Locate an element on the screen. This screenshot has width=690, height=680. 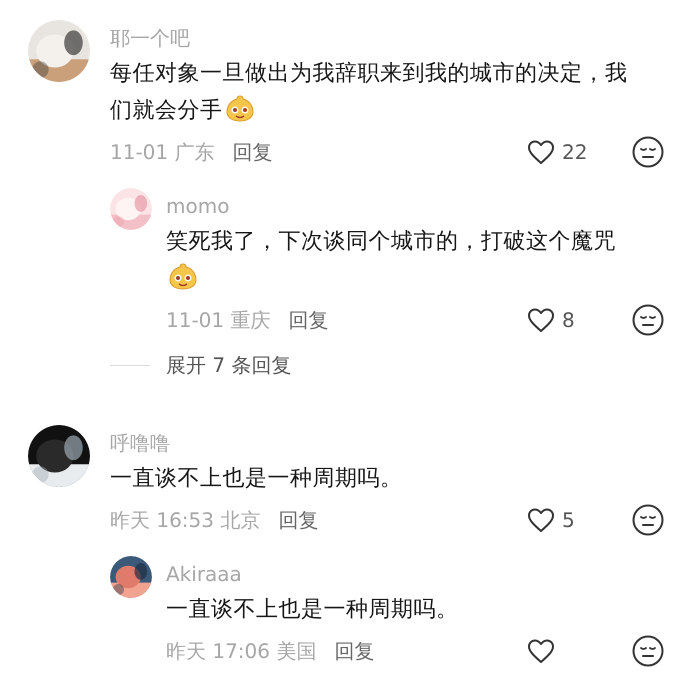
user-name: Akiraaa is located at coordinates (204, 574).